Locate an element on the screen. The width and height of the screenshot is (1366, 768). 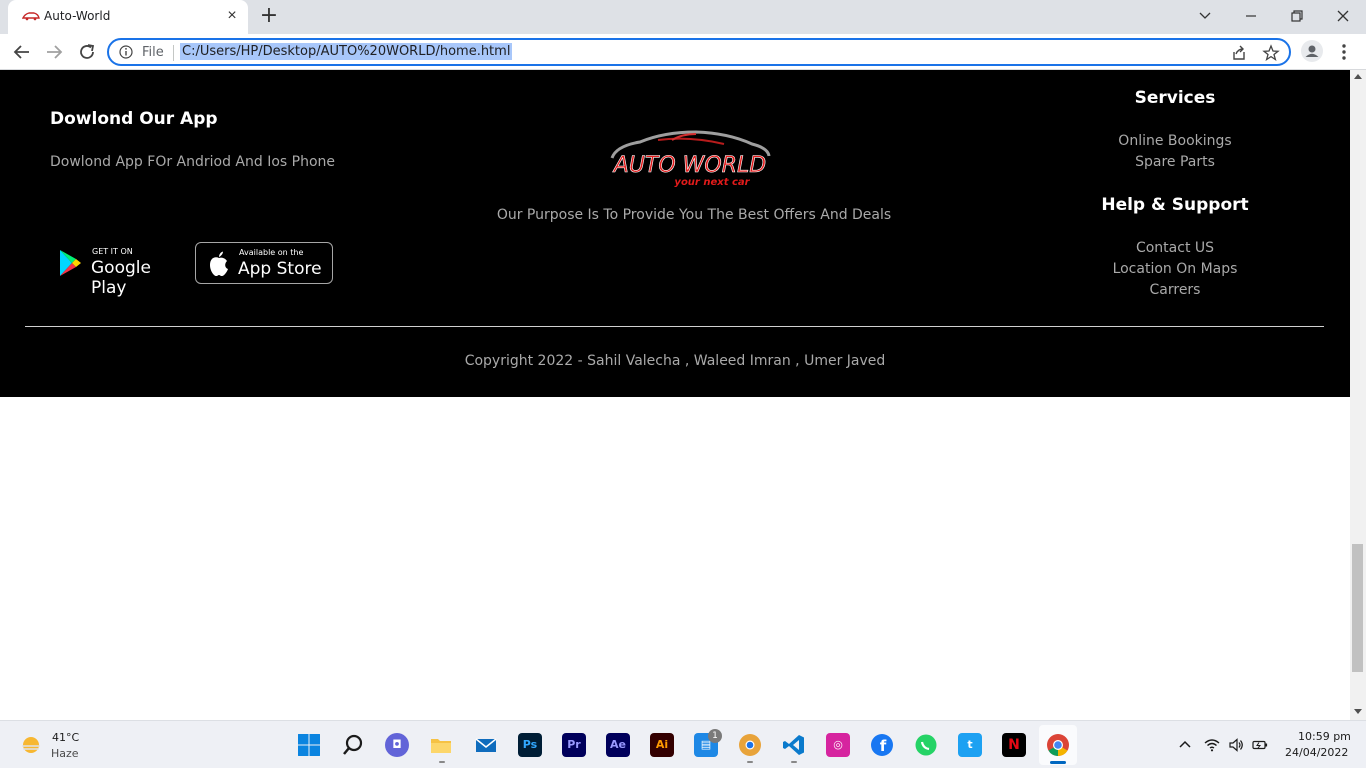
close-window-icon is located at coordinates (1343, 16).